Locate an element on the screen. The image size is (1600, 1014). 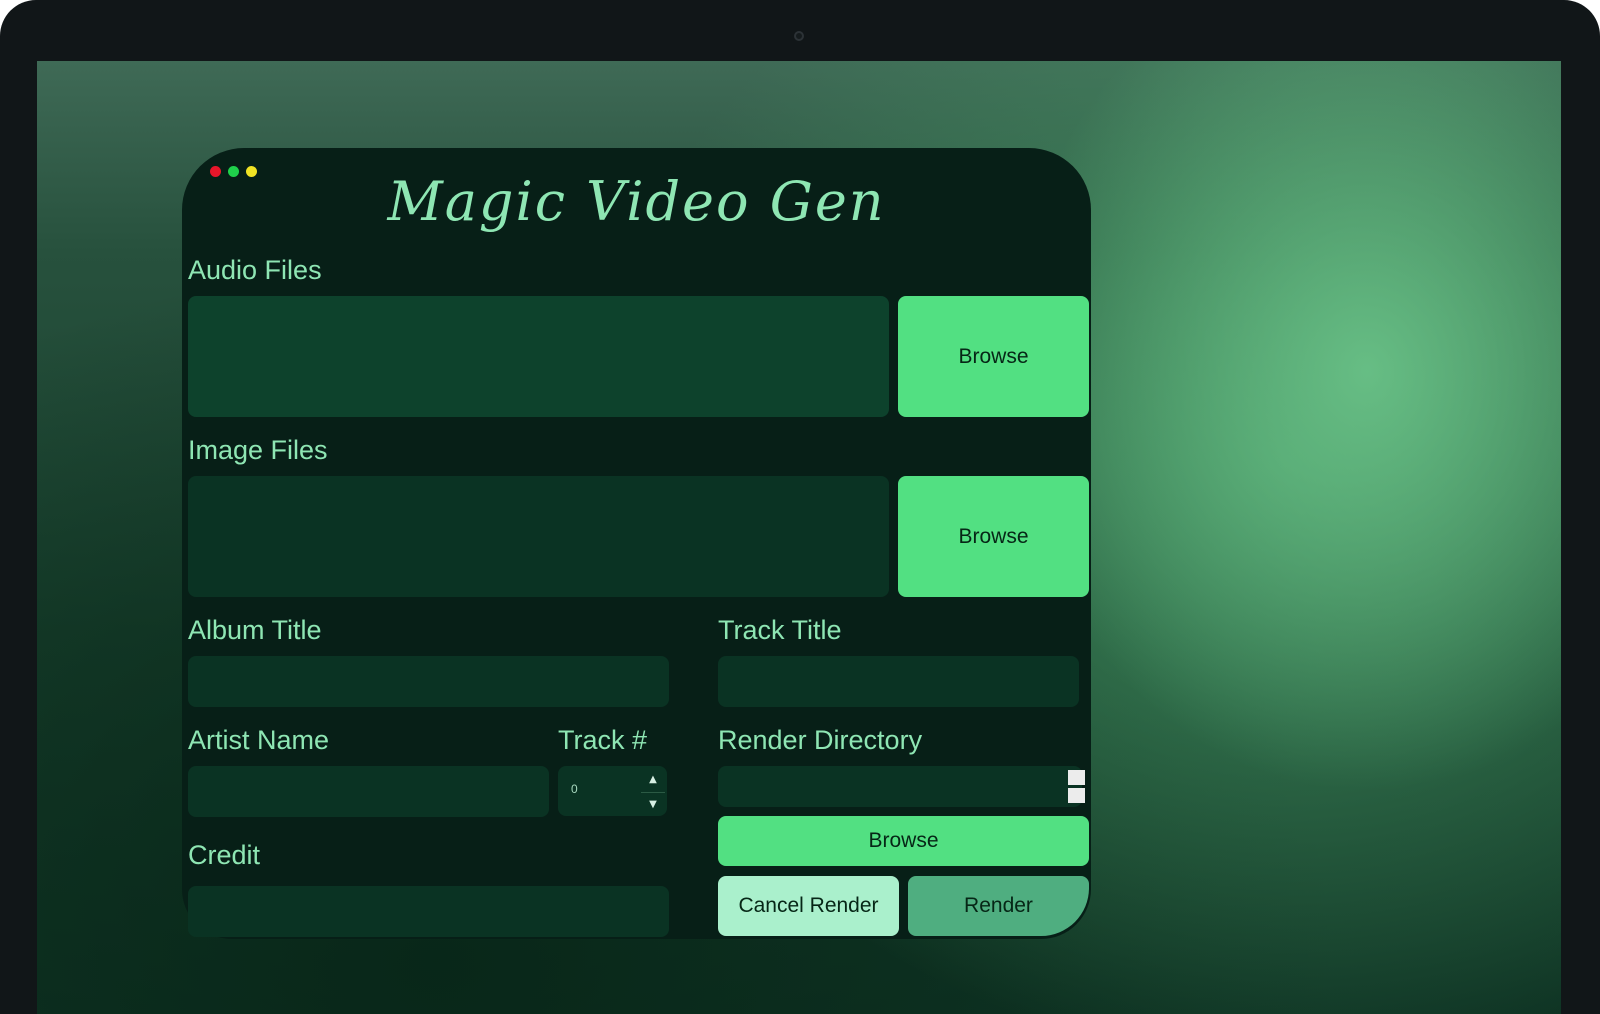
track-number-label: Track # is located at coordinates (603, 740).